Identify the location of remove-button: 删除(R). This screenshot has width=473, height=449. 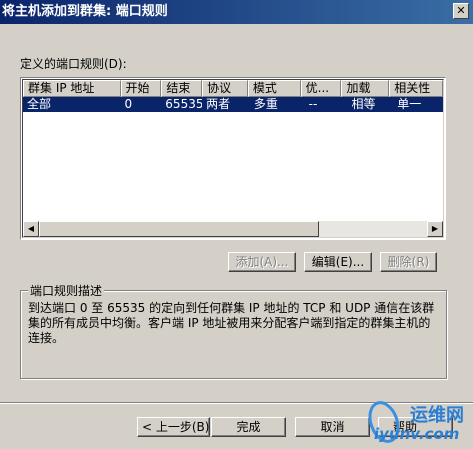
(408, 262).